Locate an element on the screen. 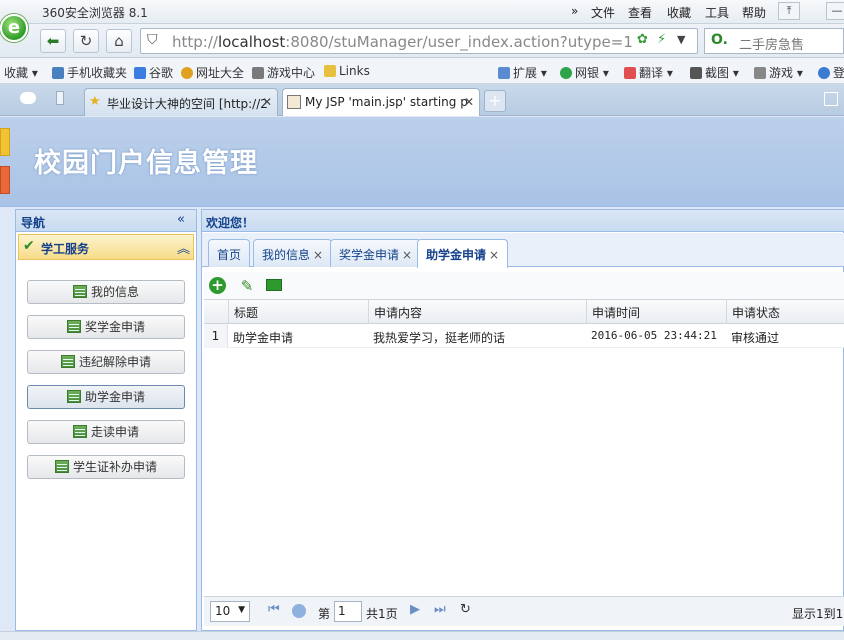 This screenshot has width=844, height=640. display-info: 显示1到1,共 is located at coordinates (818, 614).